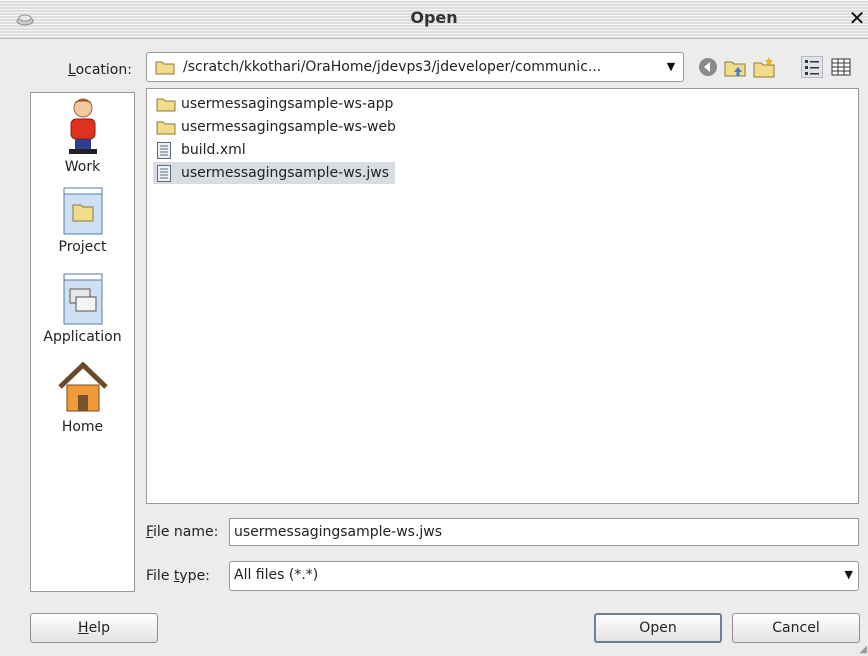  Describe the element at coordinates (82, 386) in the screenshot. I see `house-icon` at that location.